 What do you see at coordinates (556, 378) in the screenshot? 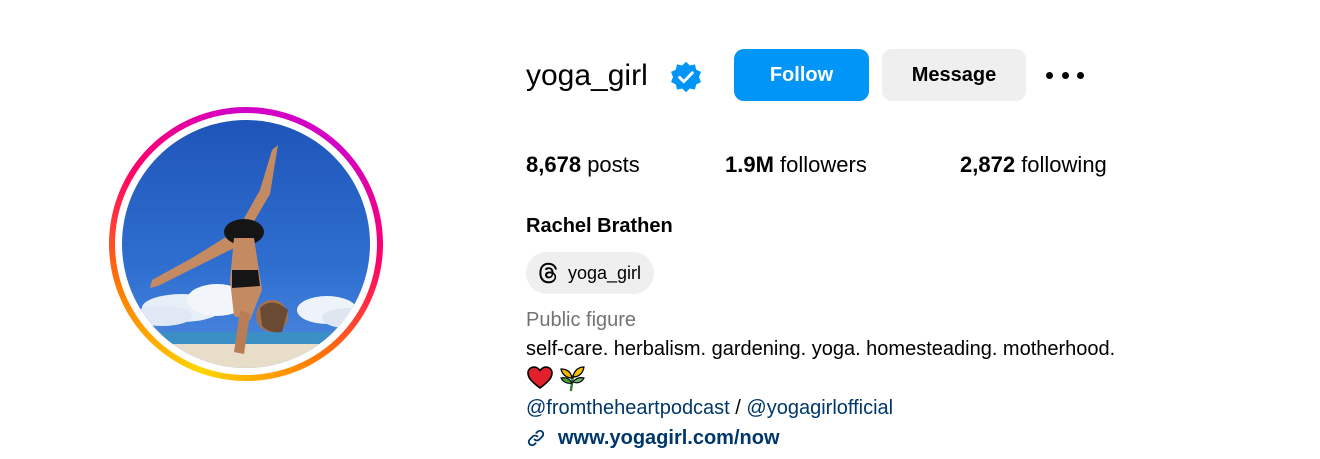
I see `bio-emojis` at bounding box center [556, 378].